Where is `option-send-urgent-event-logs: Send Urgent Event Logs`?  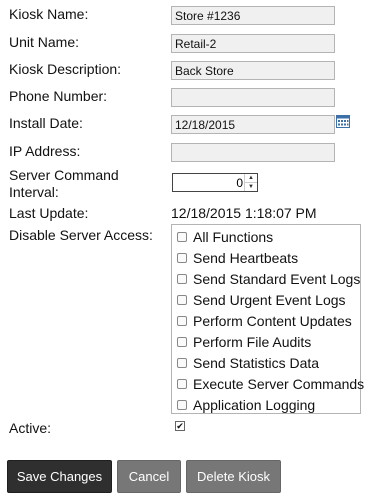 option-send-urgent-event-logs: Send Urgent Event Logs is located at coordinates (261, 300).